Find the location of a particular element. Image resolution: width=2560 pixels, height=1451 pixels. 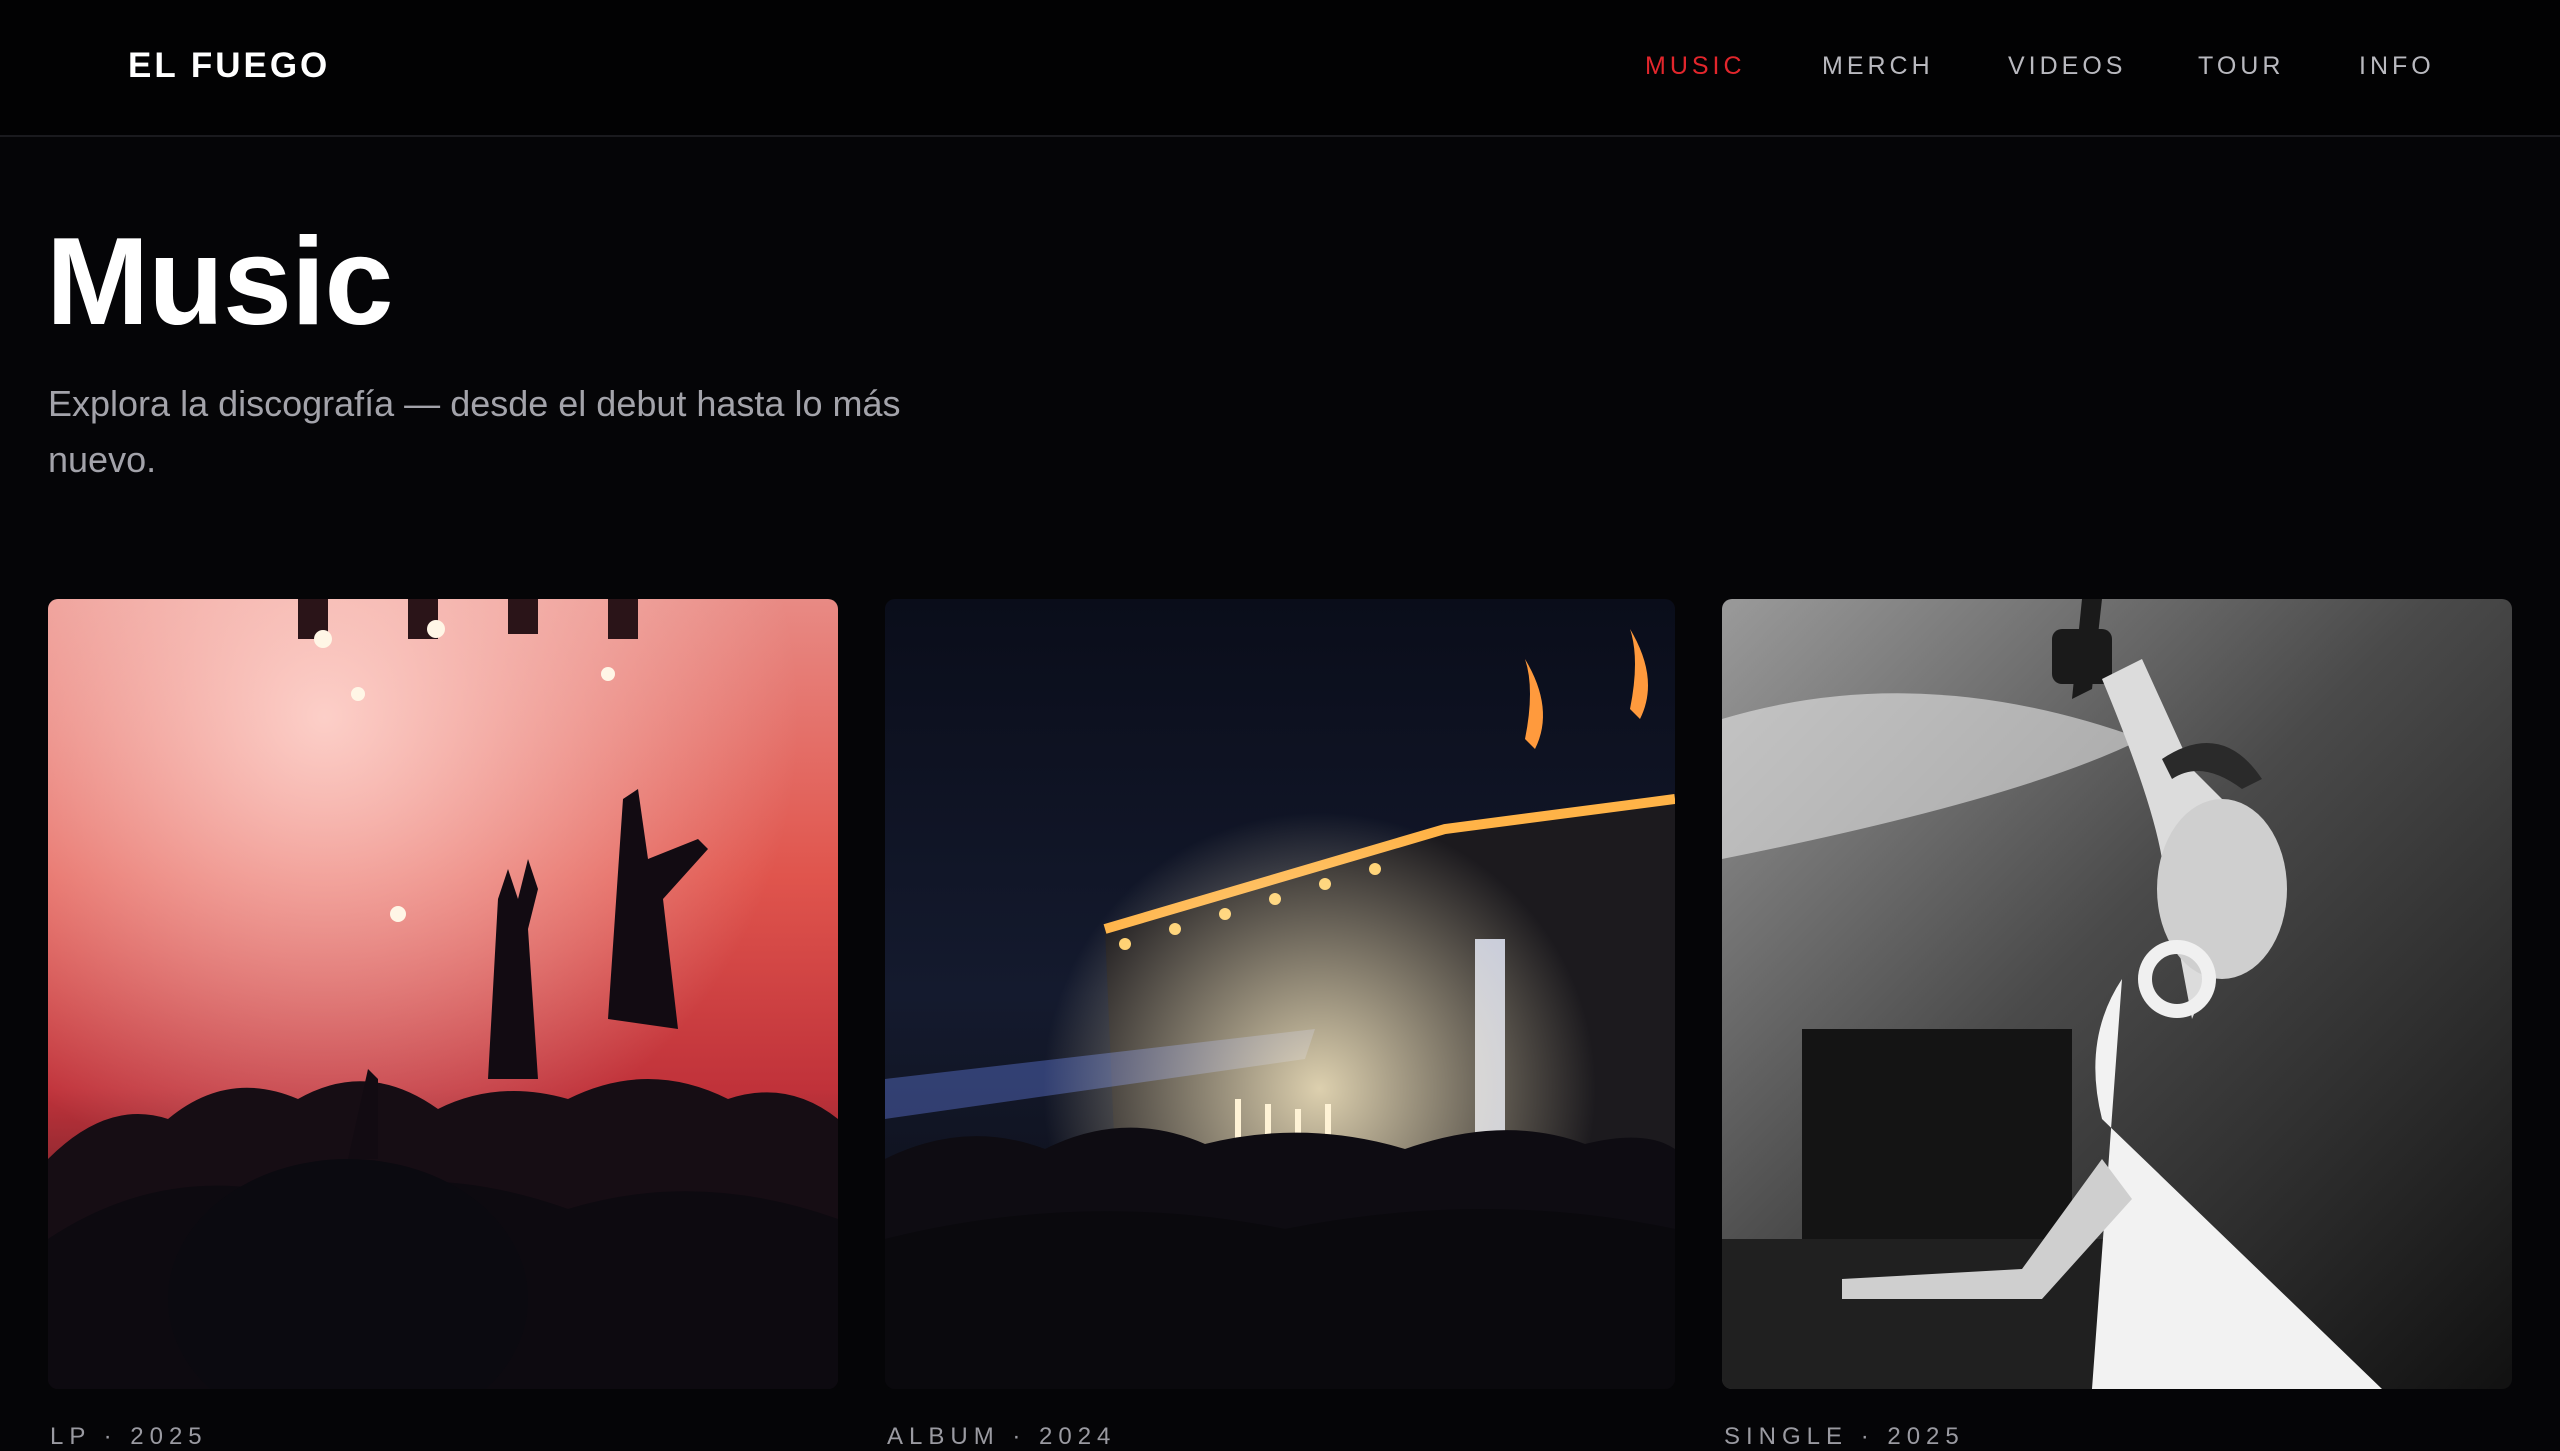

release-meta: LP · 2025 is located at coordinates (129, 1436).